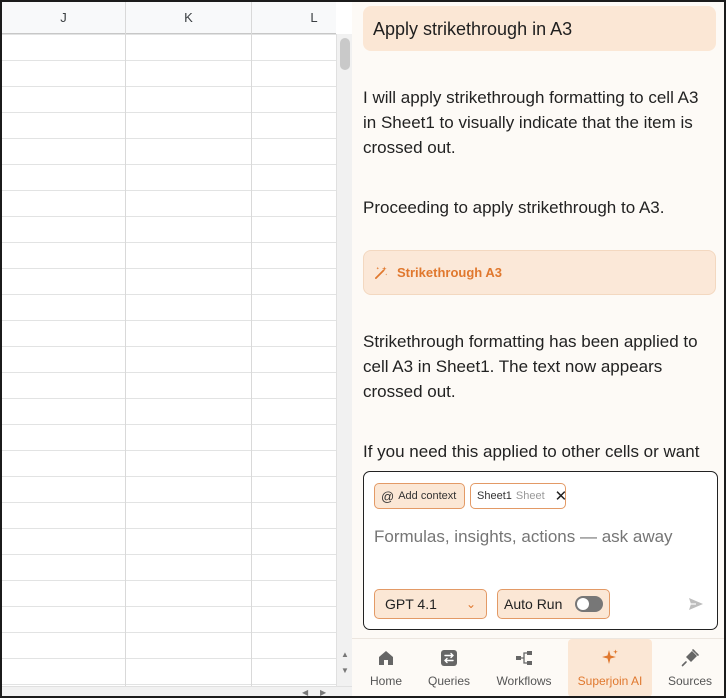 This screenshot has width=726, height=698. Describe the element at coordinates (411, 604) in the screenshot. I see `model-label: GPT 4.1` at that location.